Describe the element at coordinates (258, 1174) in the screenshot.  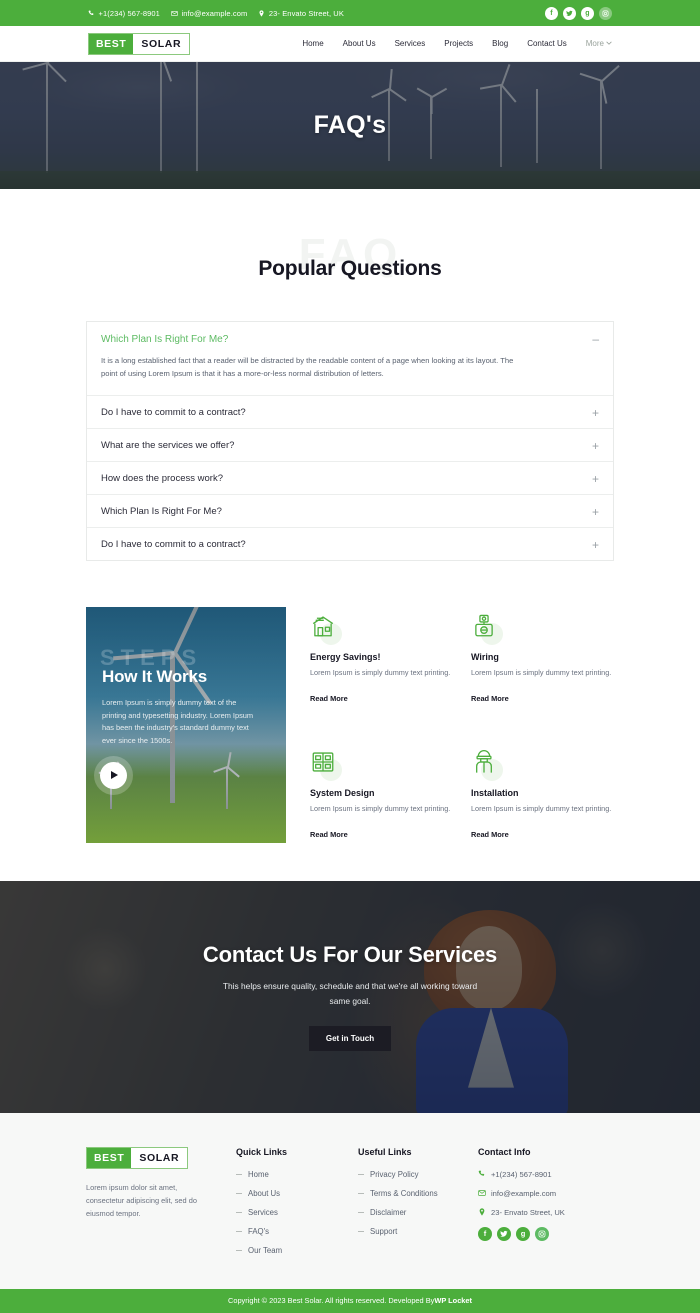
I see `footer-quick-link-home: Home` at that location.